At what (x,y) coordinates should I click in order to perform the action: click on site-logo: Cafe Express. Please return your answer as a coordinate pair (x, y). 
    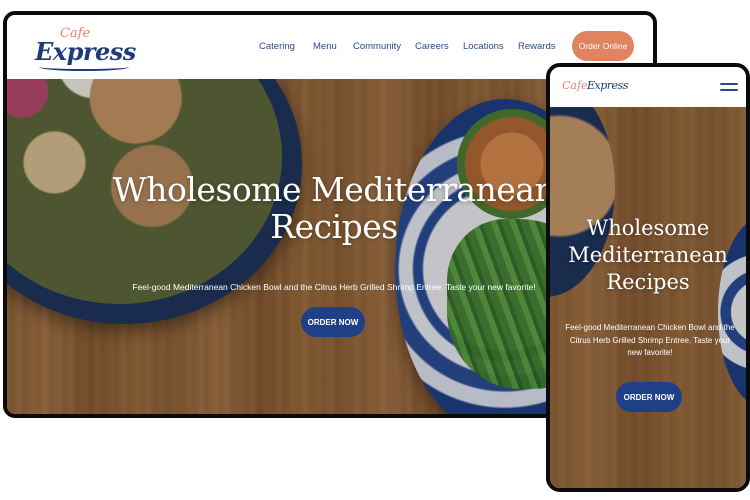
    Looking at the image, I should click on (85, 49).